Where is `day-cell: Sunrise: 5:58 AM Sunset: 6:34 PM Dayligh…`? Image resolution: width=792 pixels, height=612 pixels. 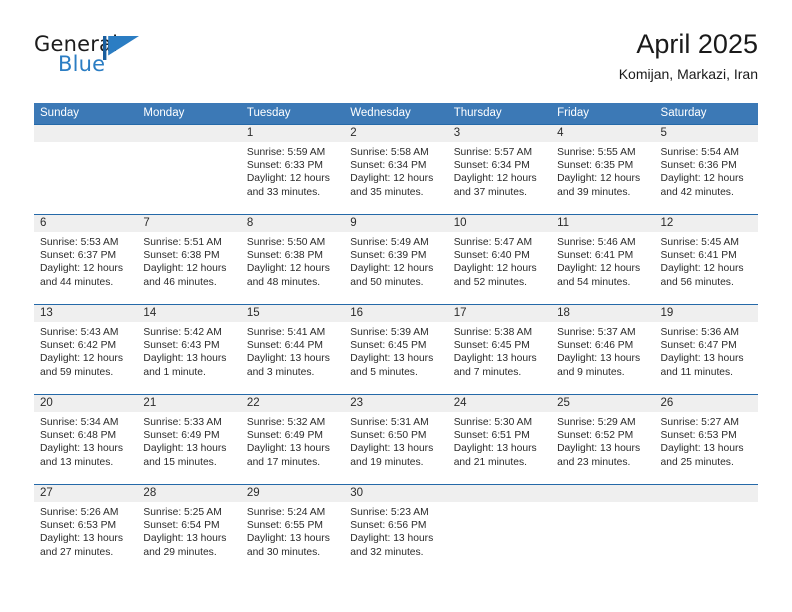
day-cell: Sunrise: 5:58 AM Sunset: 6:34 PM Dayligh… is located at coordinates (395, 178).